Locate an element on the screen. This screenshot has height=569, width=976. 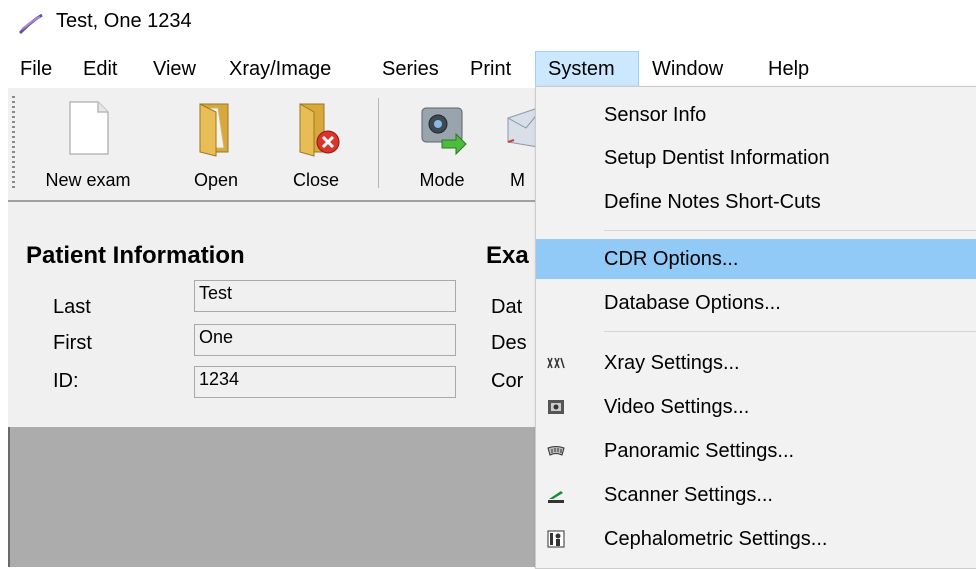
new-exam-label: New exam is located at coordinates (88, 180).